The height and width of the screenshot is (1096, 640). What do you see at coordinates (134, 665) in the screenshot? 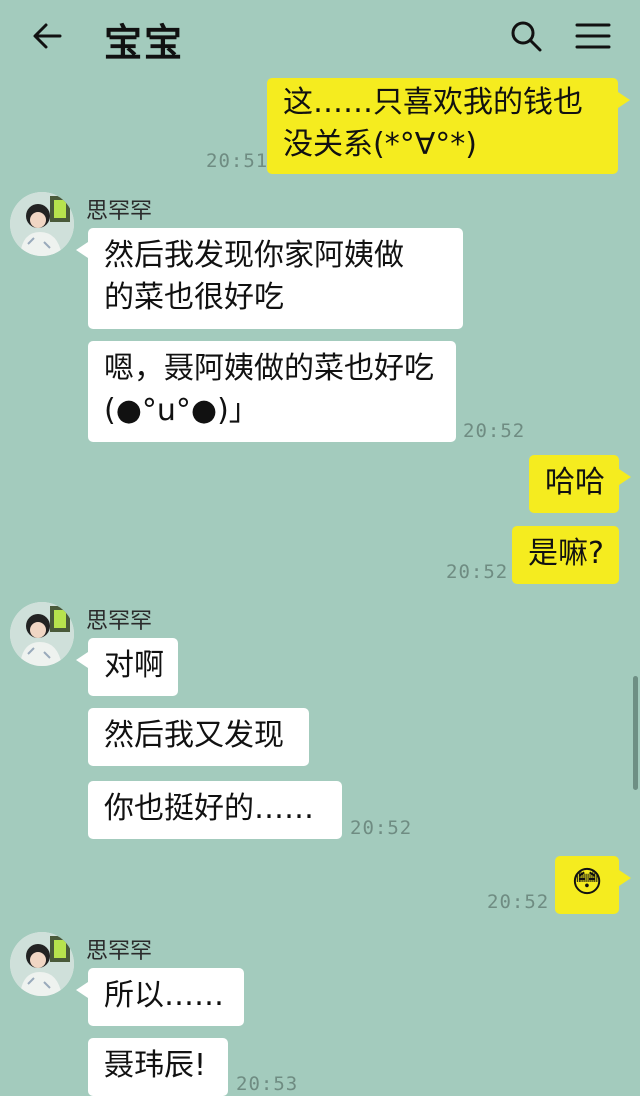
I see `message-line: 对啊` at bounding box center [134, 665].